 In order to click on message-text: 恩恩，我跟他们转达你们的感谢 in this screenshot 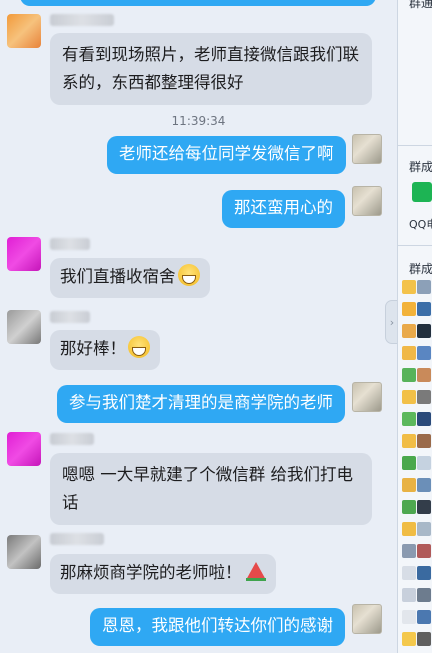, I will do `click(217, 625)`.